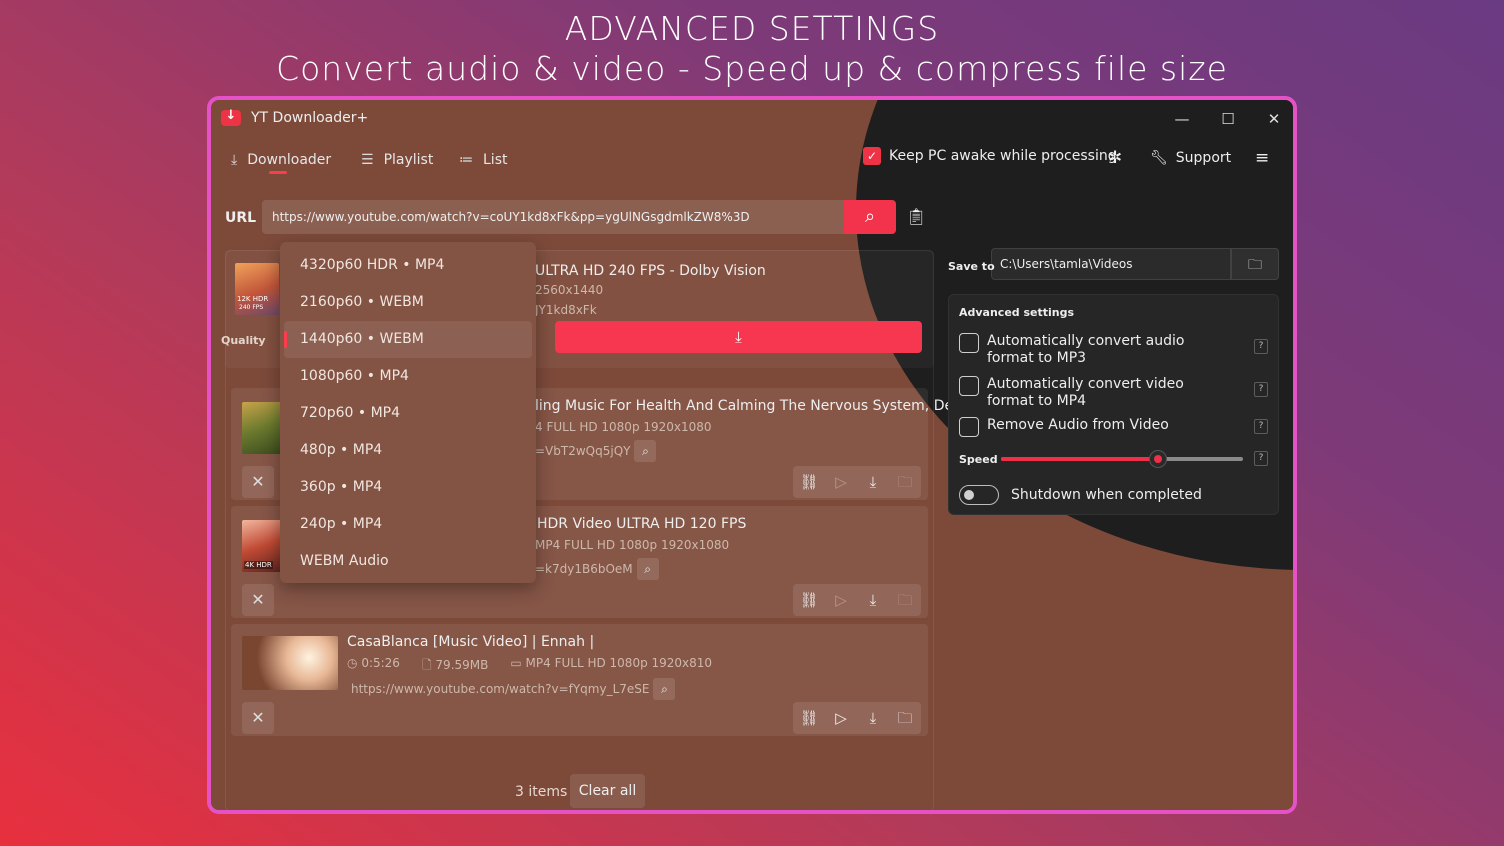 The width and height of the screenshot is (1504, 846). What do you see at coordinates (607, 791) in the screenshot?
I see `clear-all-button: Clear all` at bounding box center [607, 791].